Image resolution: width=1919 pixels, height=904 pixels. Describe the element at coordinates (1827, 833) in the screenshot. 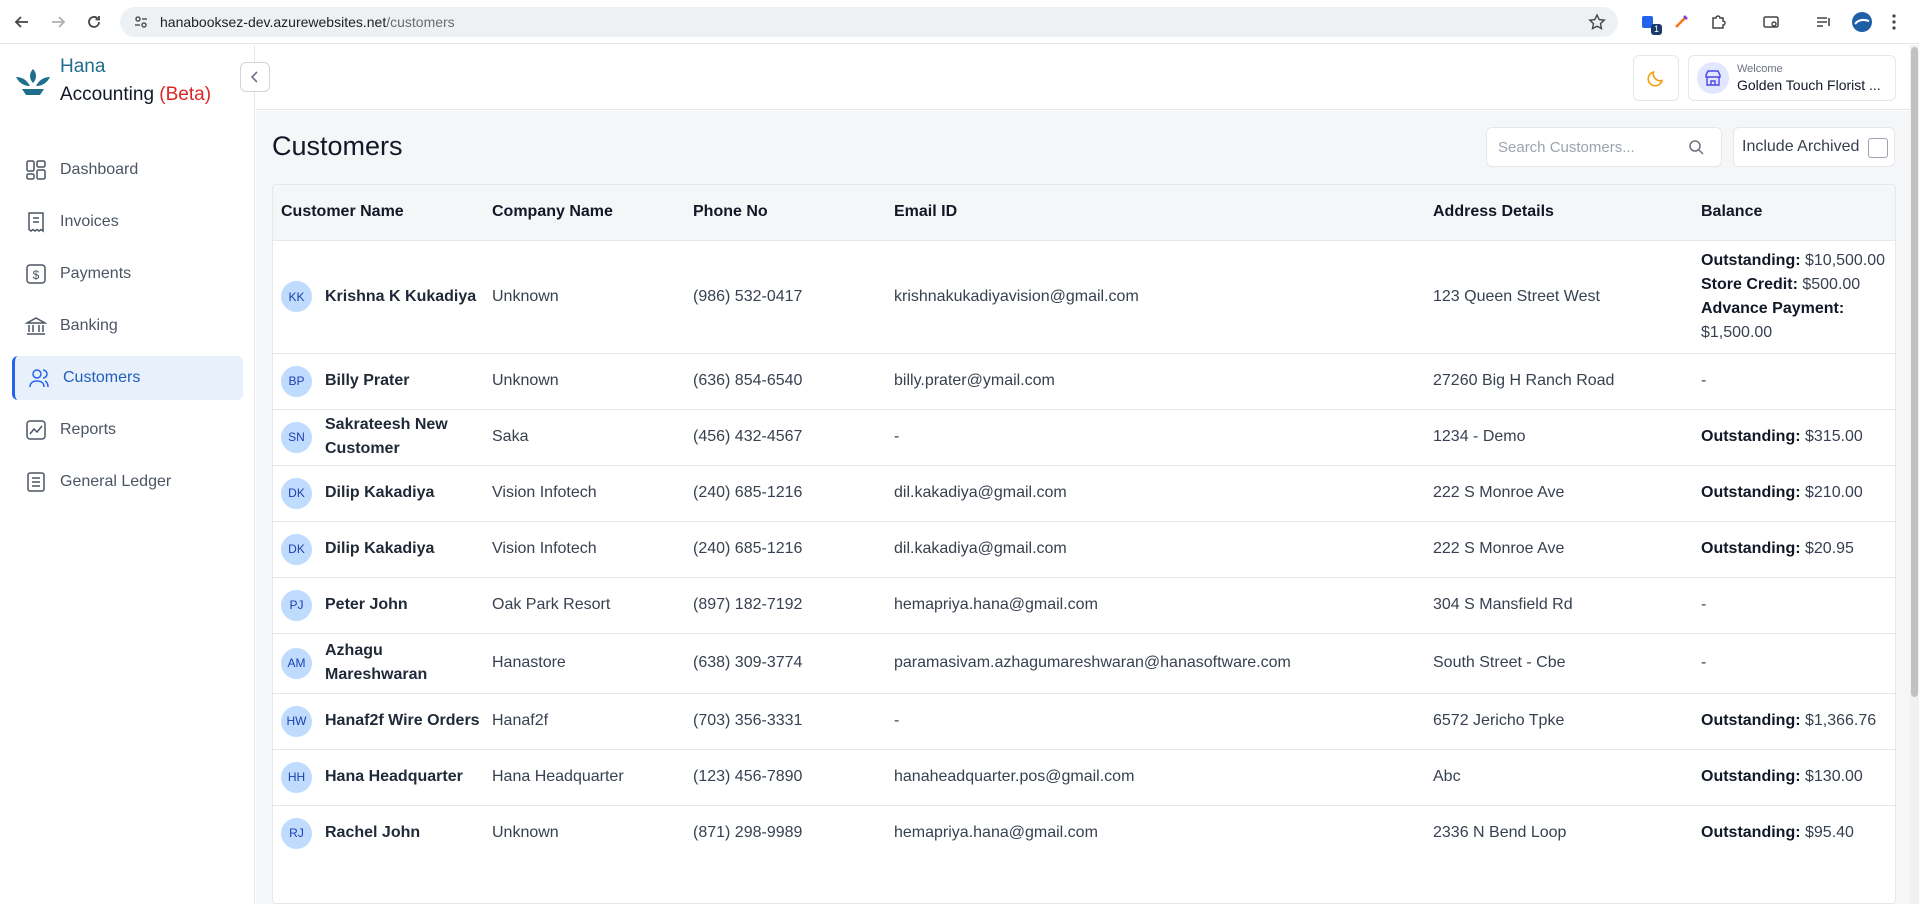

I see `balance-value: $95.40` at that location.